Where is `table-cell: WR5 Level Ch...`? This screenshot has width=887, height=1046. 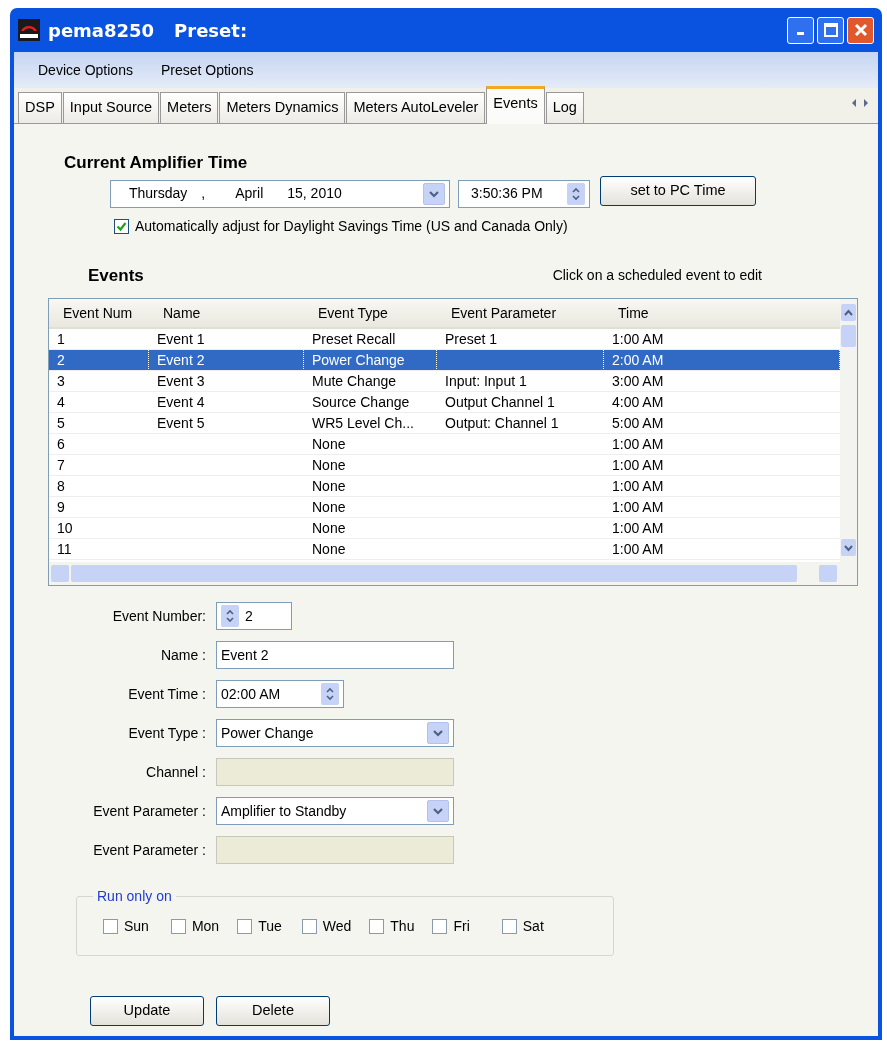 table-cell: WR5 Level Ch... is located at coordinates (370, 423).